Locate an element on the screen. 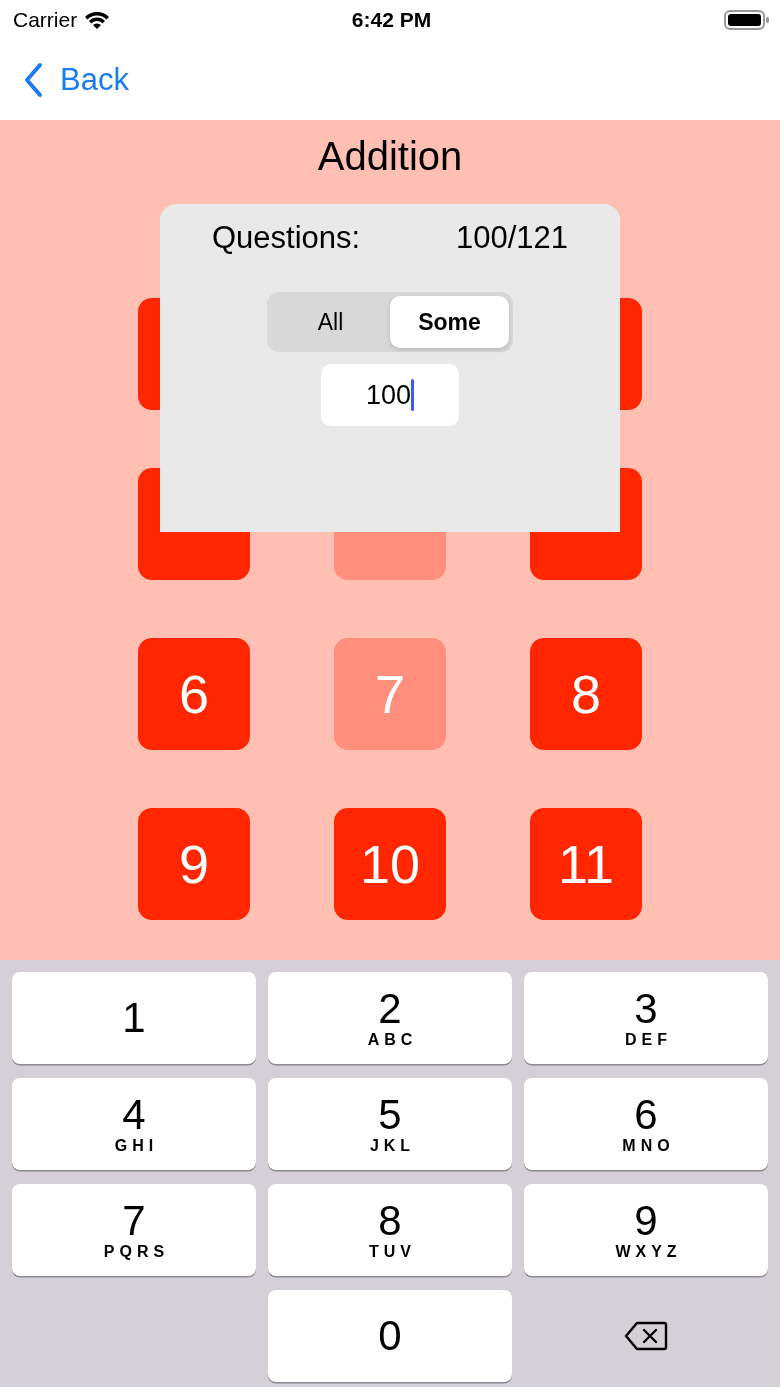  carrier-name: Carrier is located at coordinates (45, 20).